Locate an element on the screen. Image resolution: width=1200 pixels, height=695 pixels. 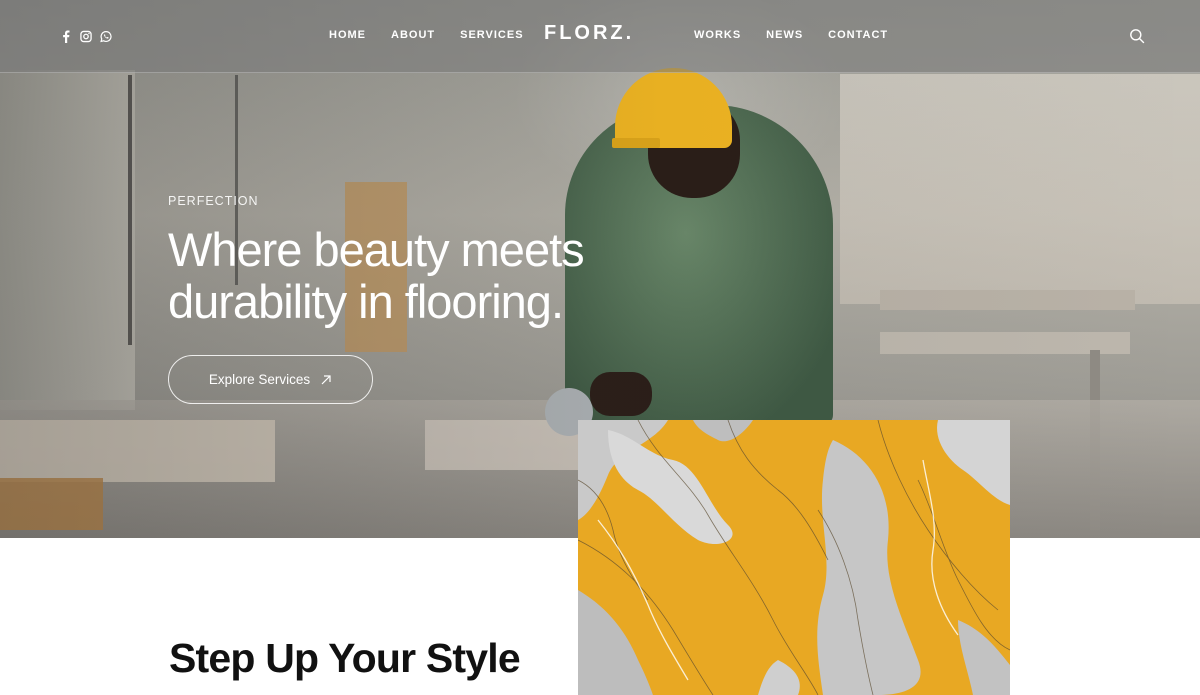
nav-contact: CONTACT is located at coordinates (858, 35).